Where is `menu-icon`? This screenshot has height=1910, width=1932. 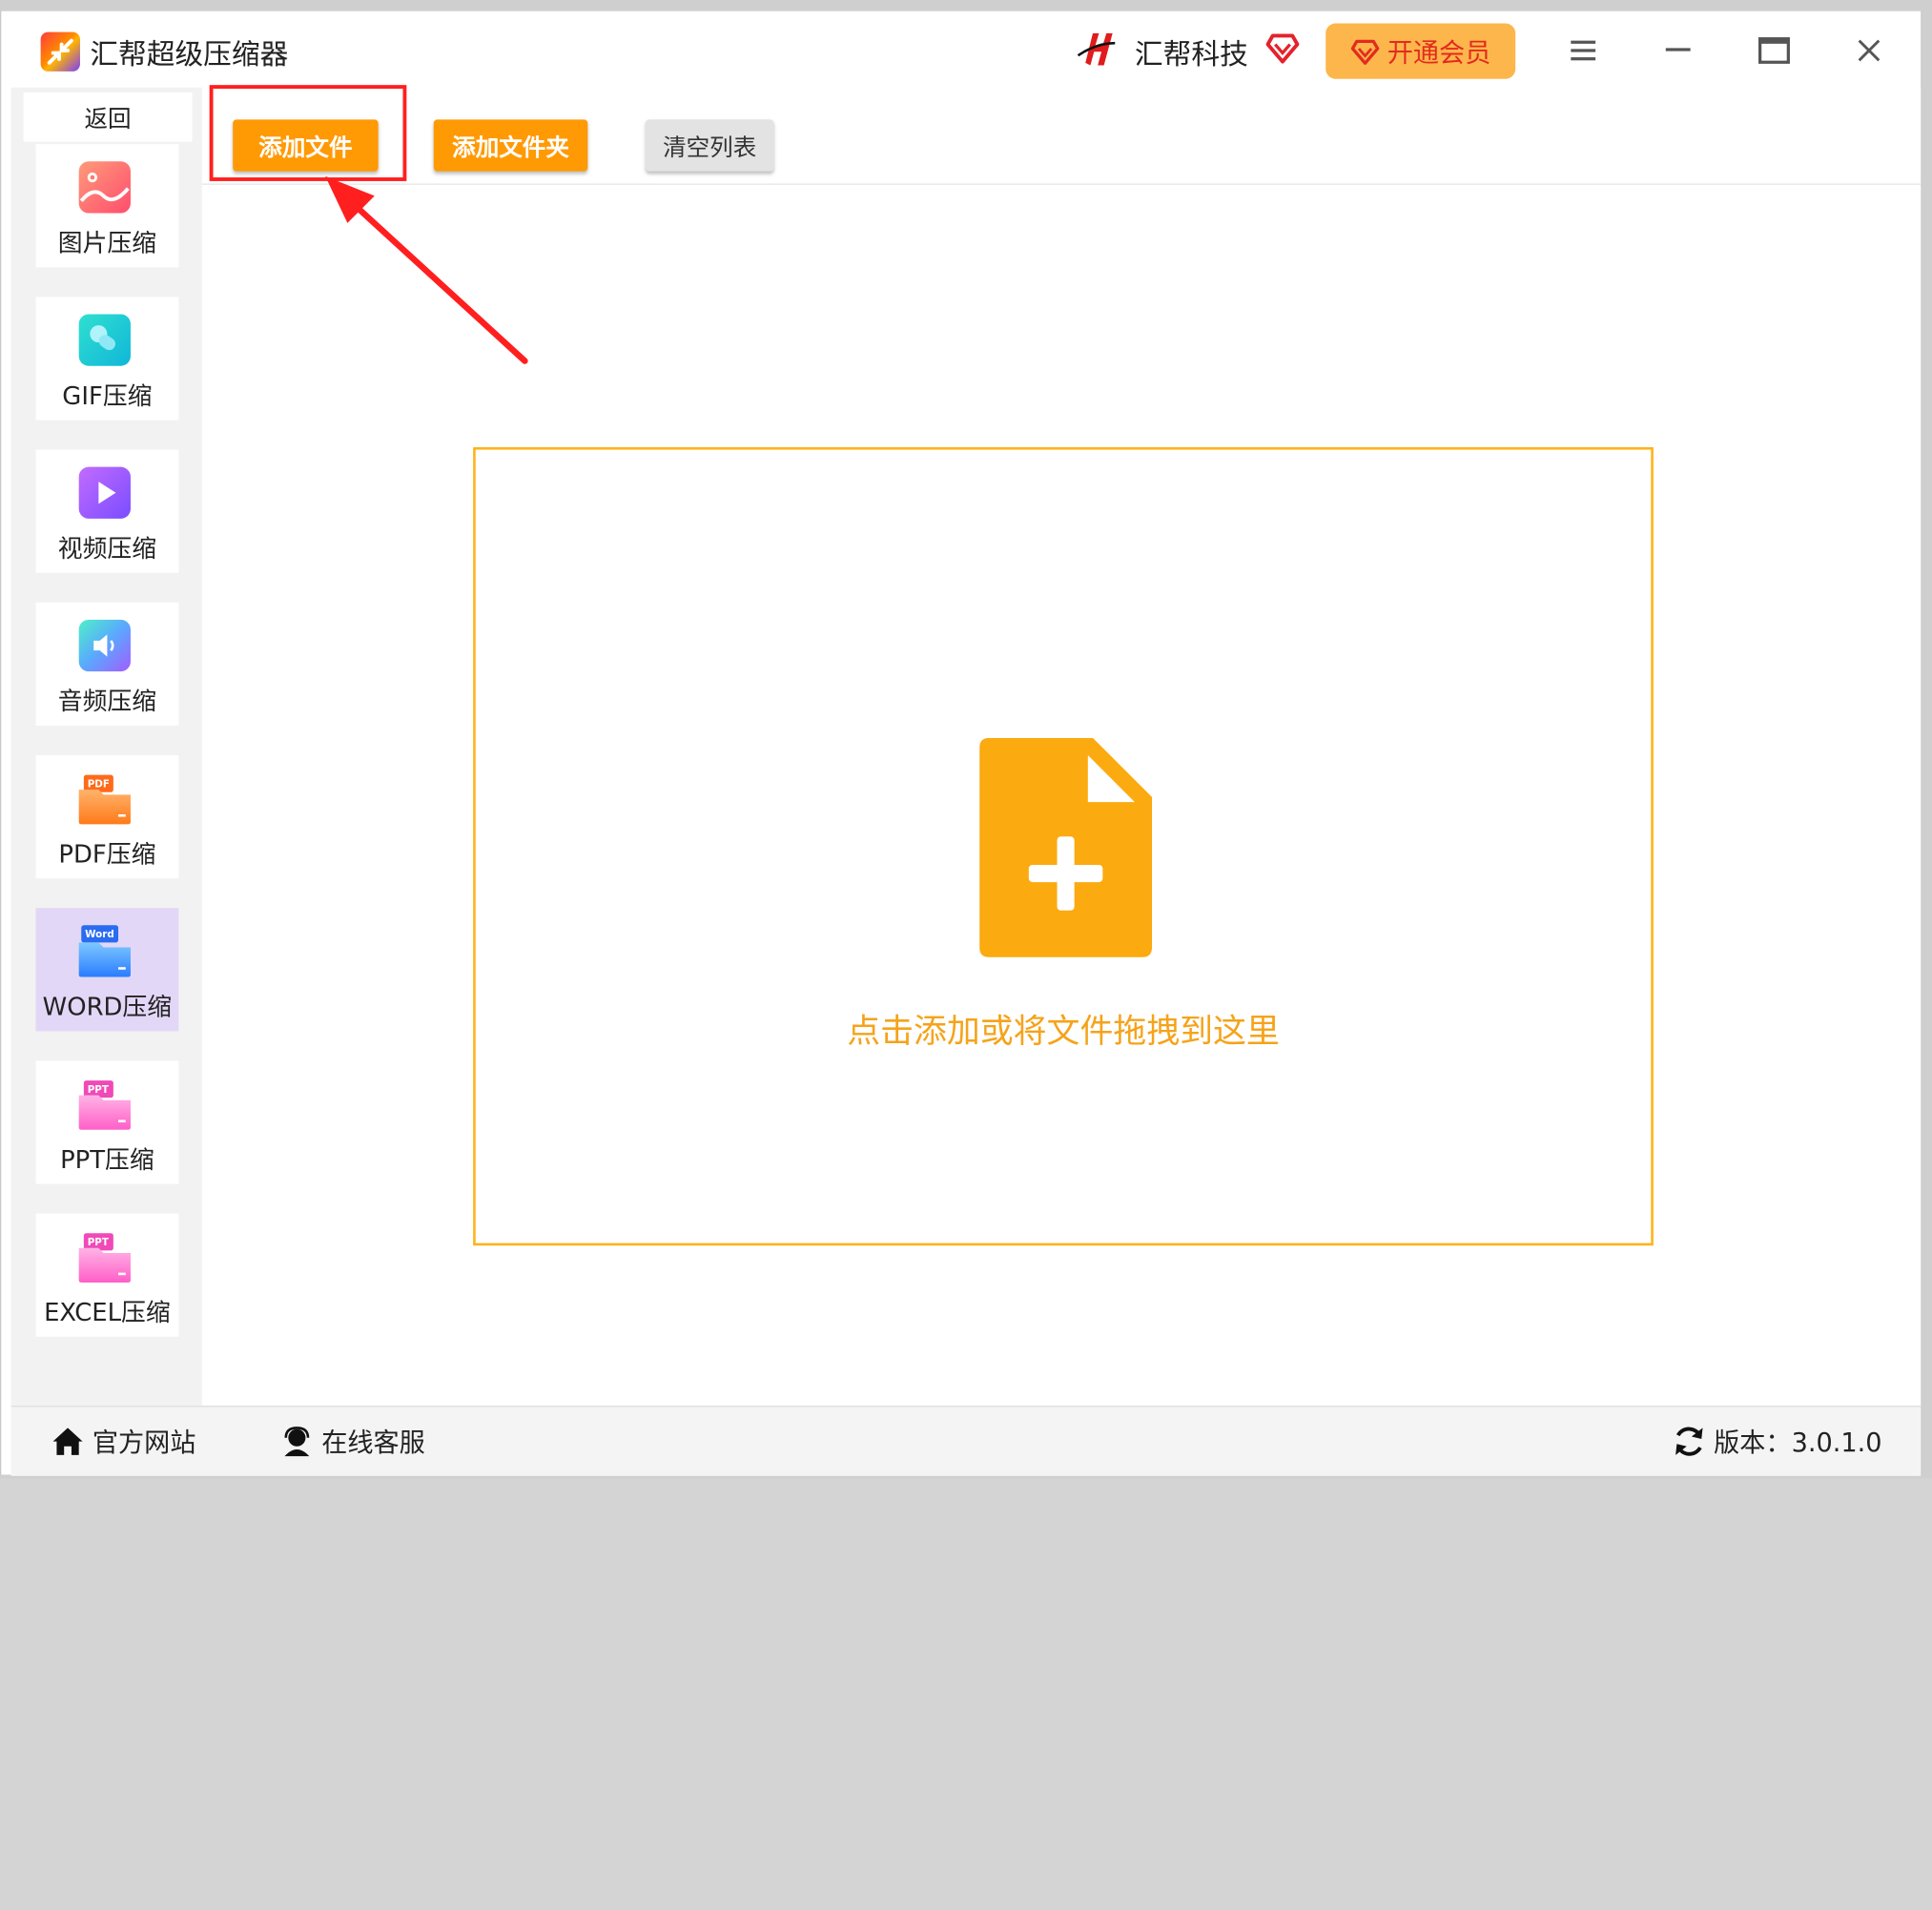 menu-icon is located at coordinates (1583, 51).